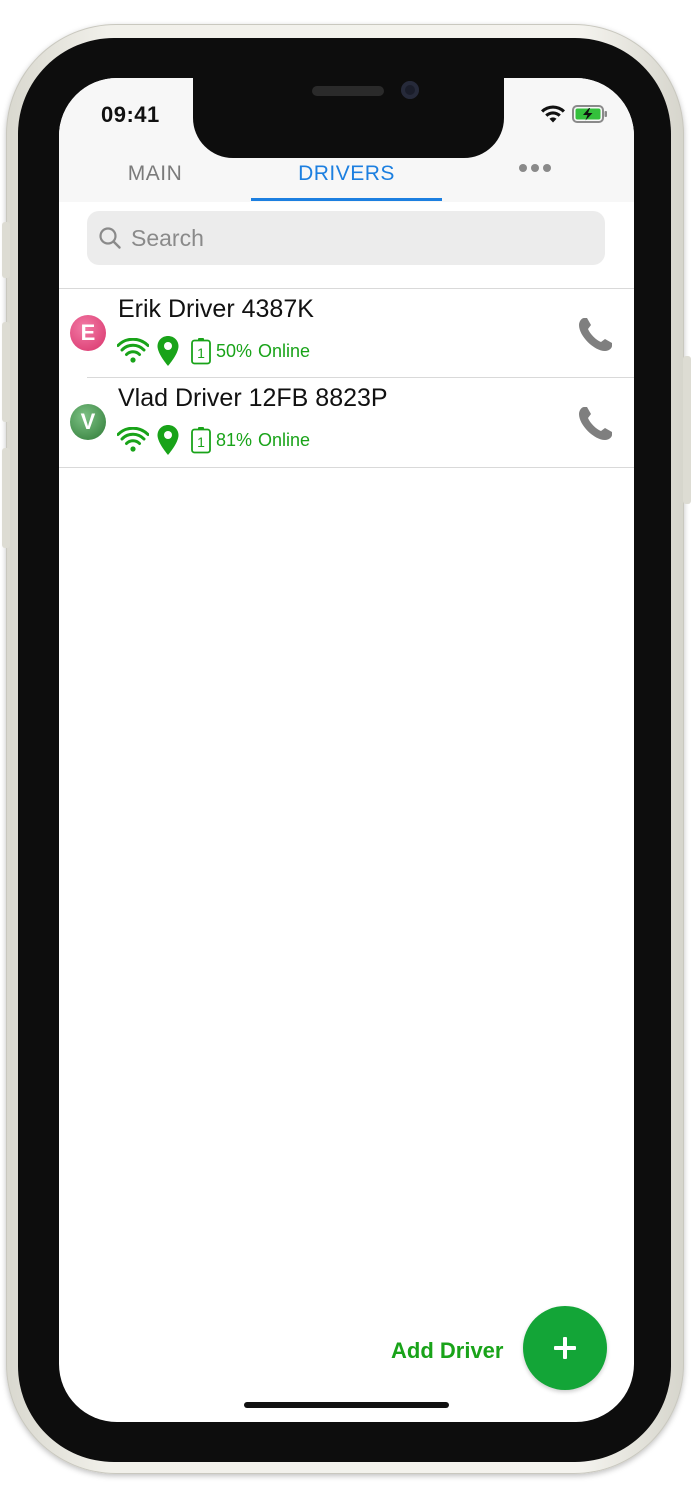  I want to click on driver-avatar: E, so click(88, 333).